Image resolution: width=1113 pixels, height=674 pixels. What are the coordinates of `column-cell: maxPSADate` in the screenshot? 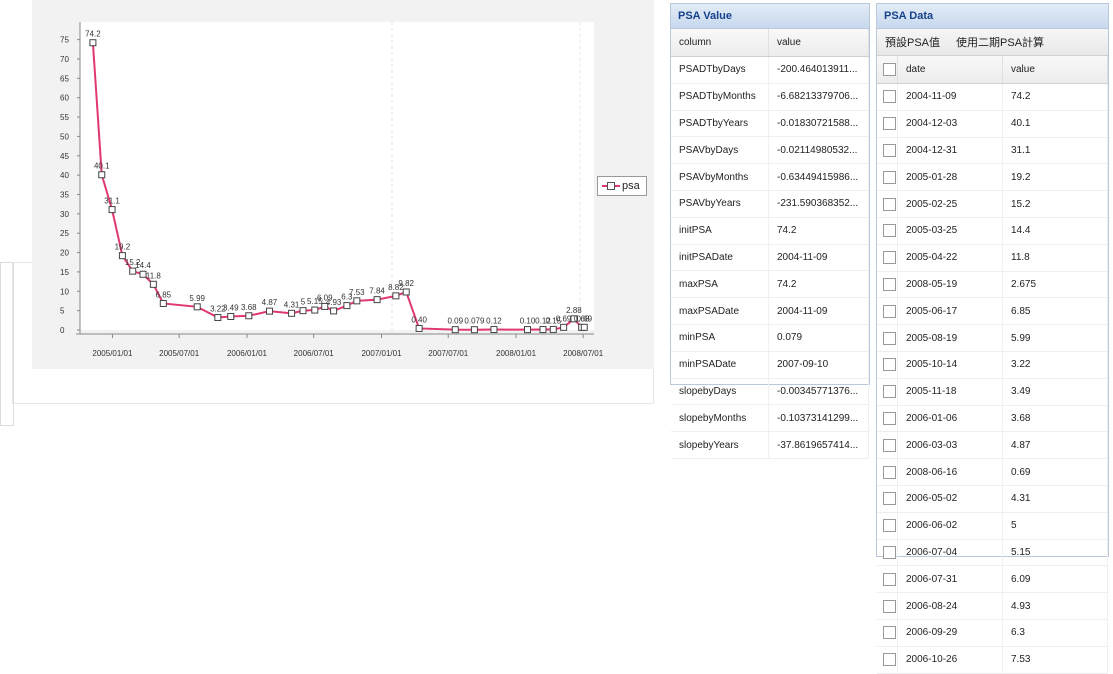 It's located at (720, 311).